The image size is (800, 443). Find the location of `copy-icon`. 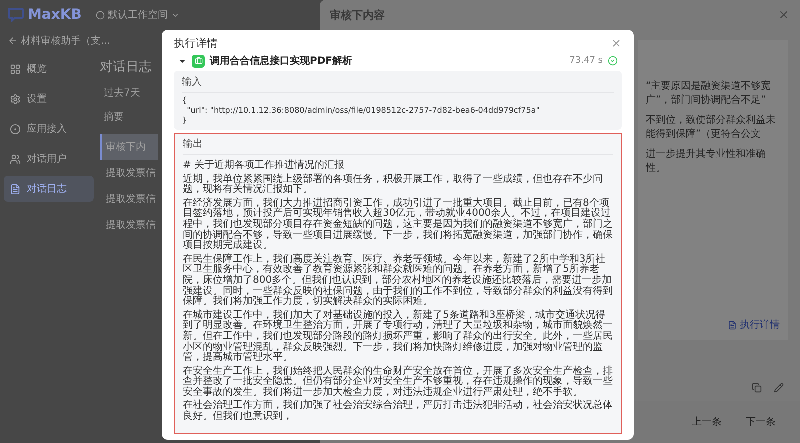

copy-icon is located at coordinates (757, 388).